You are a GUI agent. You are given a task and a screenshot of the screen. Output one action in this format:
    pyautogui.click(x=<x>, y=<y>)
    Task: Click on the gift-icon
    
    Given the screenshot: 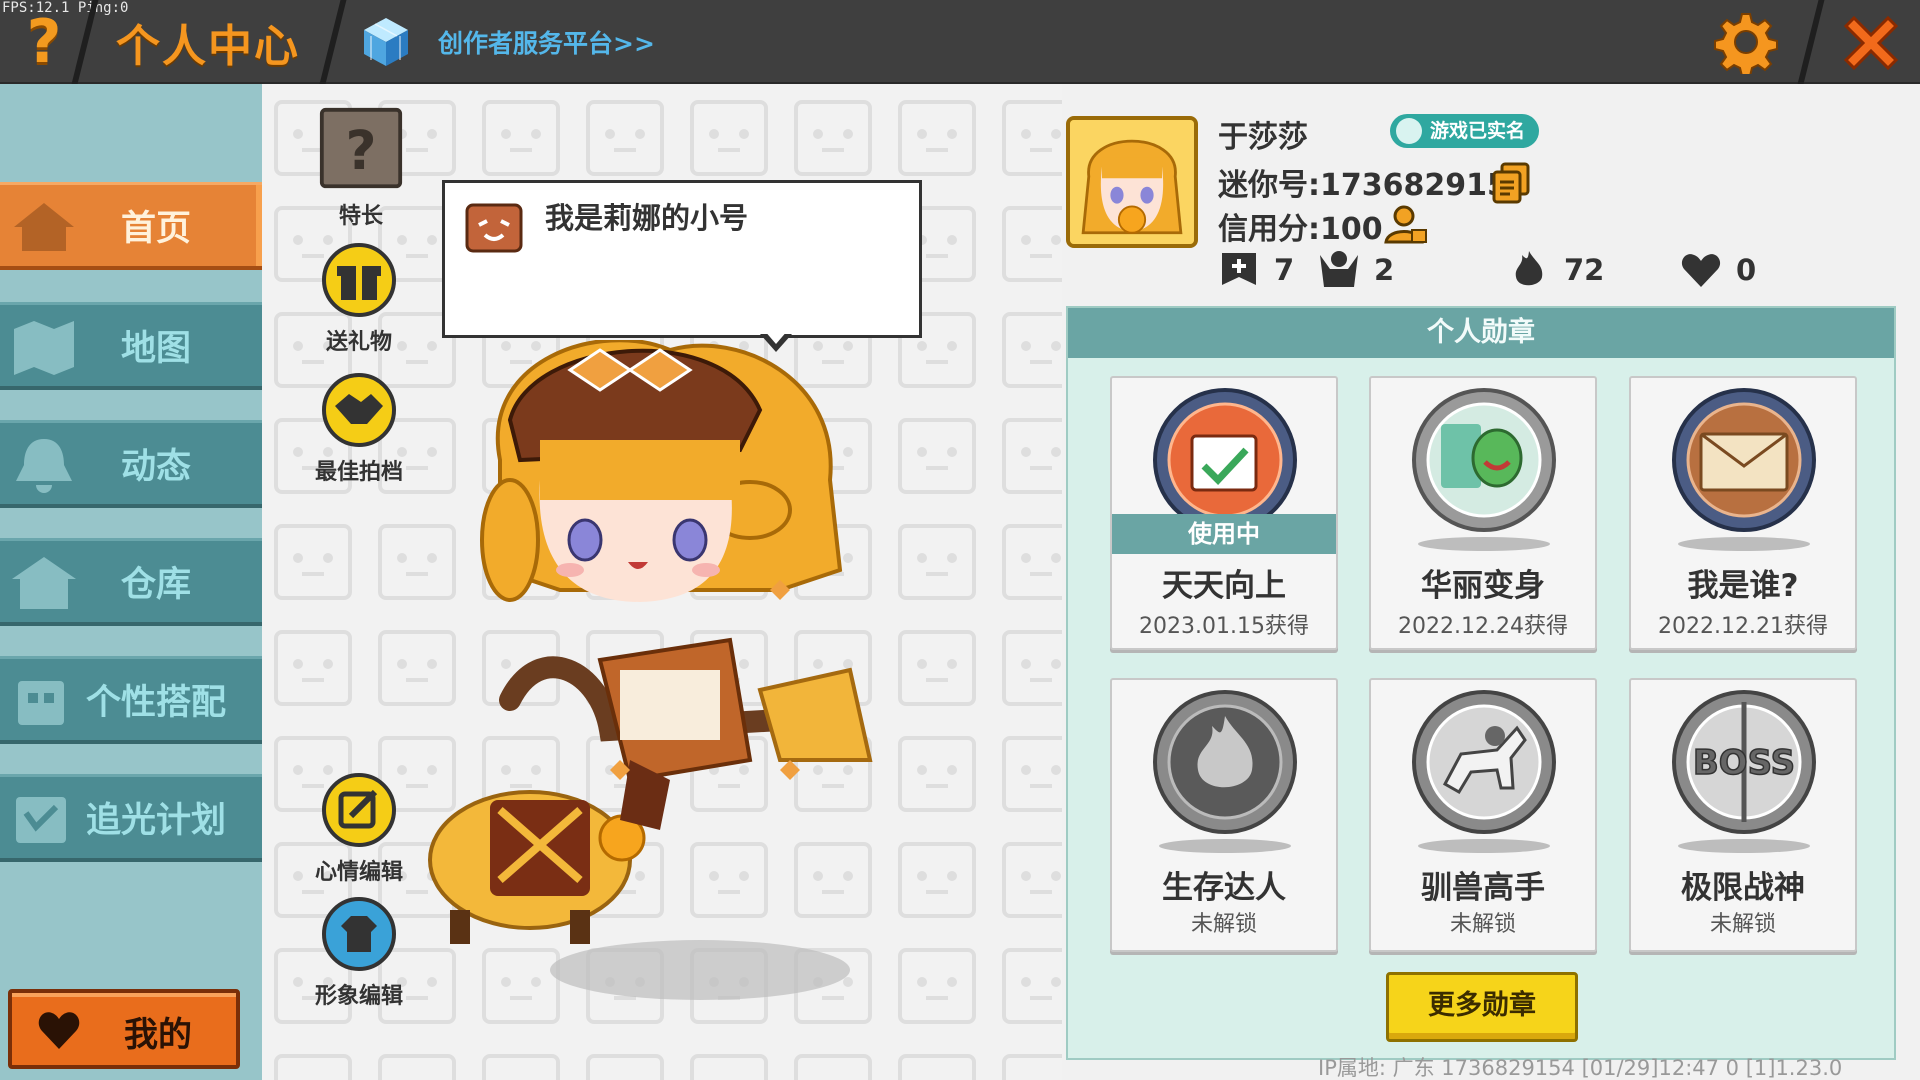 What is the action you would take?
    pyautogui.click(x=359, y=280)
    